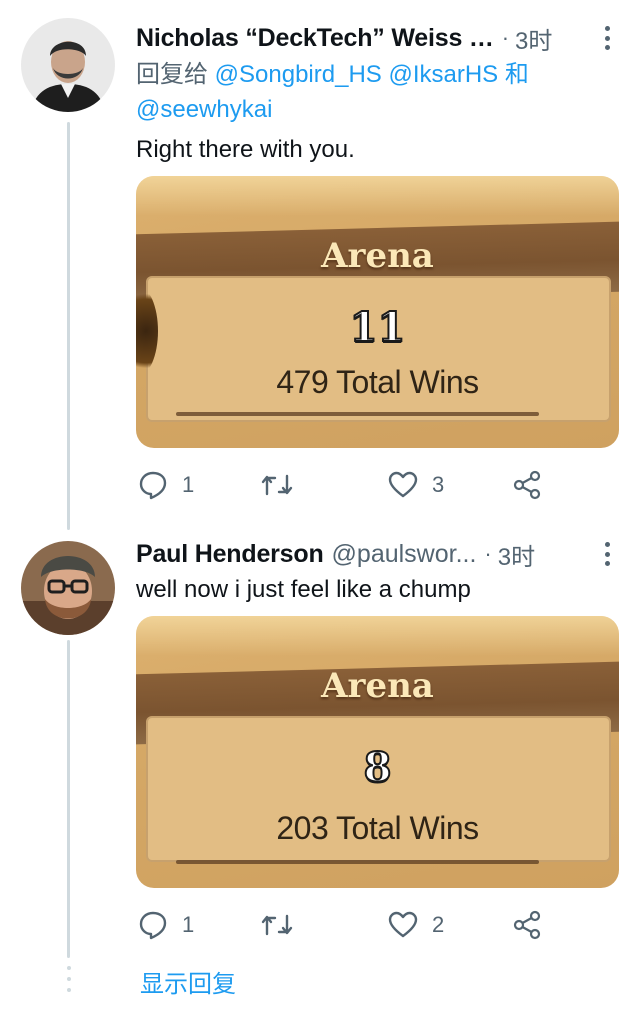 This screenshot has height=1022, width=640. What do you see at coordinates (230, 554) in the screenshot?
I see `display-name: Paul Henderson` at bounding box center [230, 554].